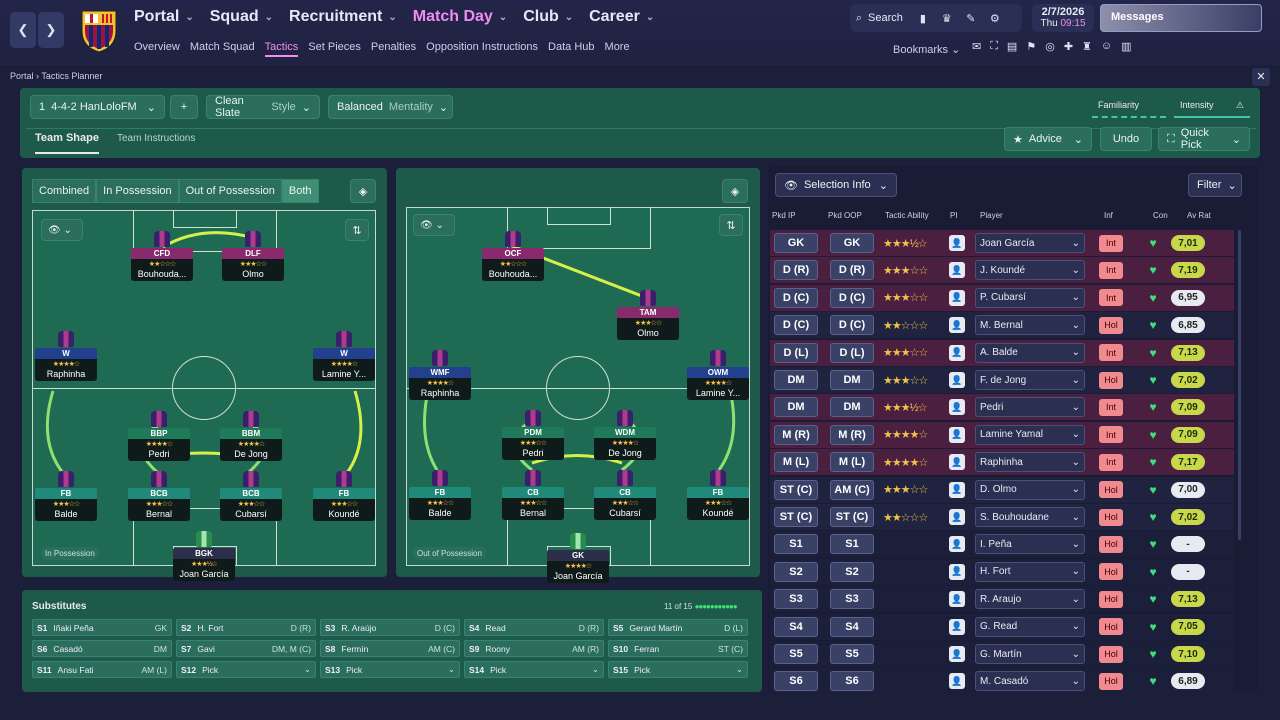 The height and width of the screenshot is (720, 1280). What do you see at coordinates (1030, 380) in the screenshot?
I see `player-select: F. de Jong ⌄` at bounding box center [1030, 380].